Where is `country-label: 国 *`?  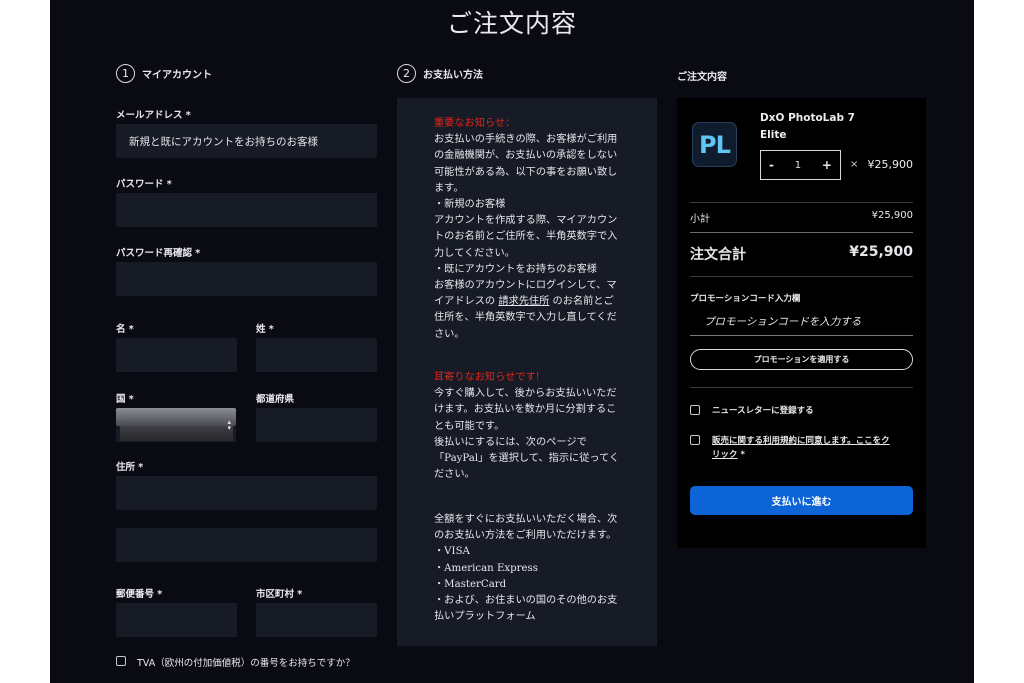
country-label: 国 * is located at coordinates (125, 399).